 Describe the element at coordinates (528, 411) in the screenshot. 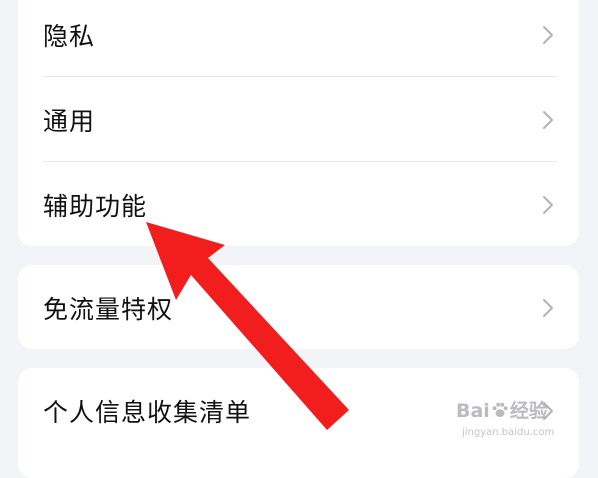

I see `watermark-brand-right: 经验` at that location.